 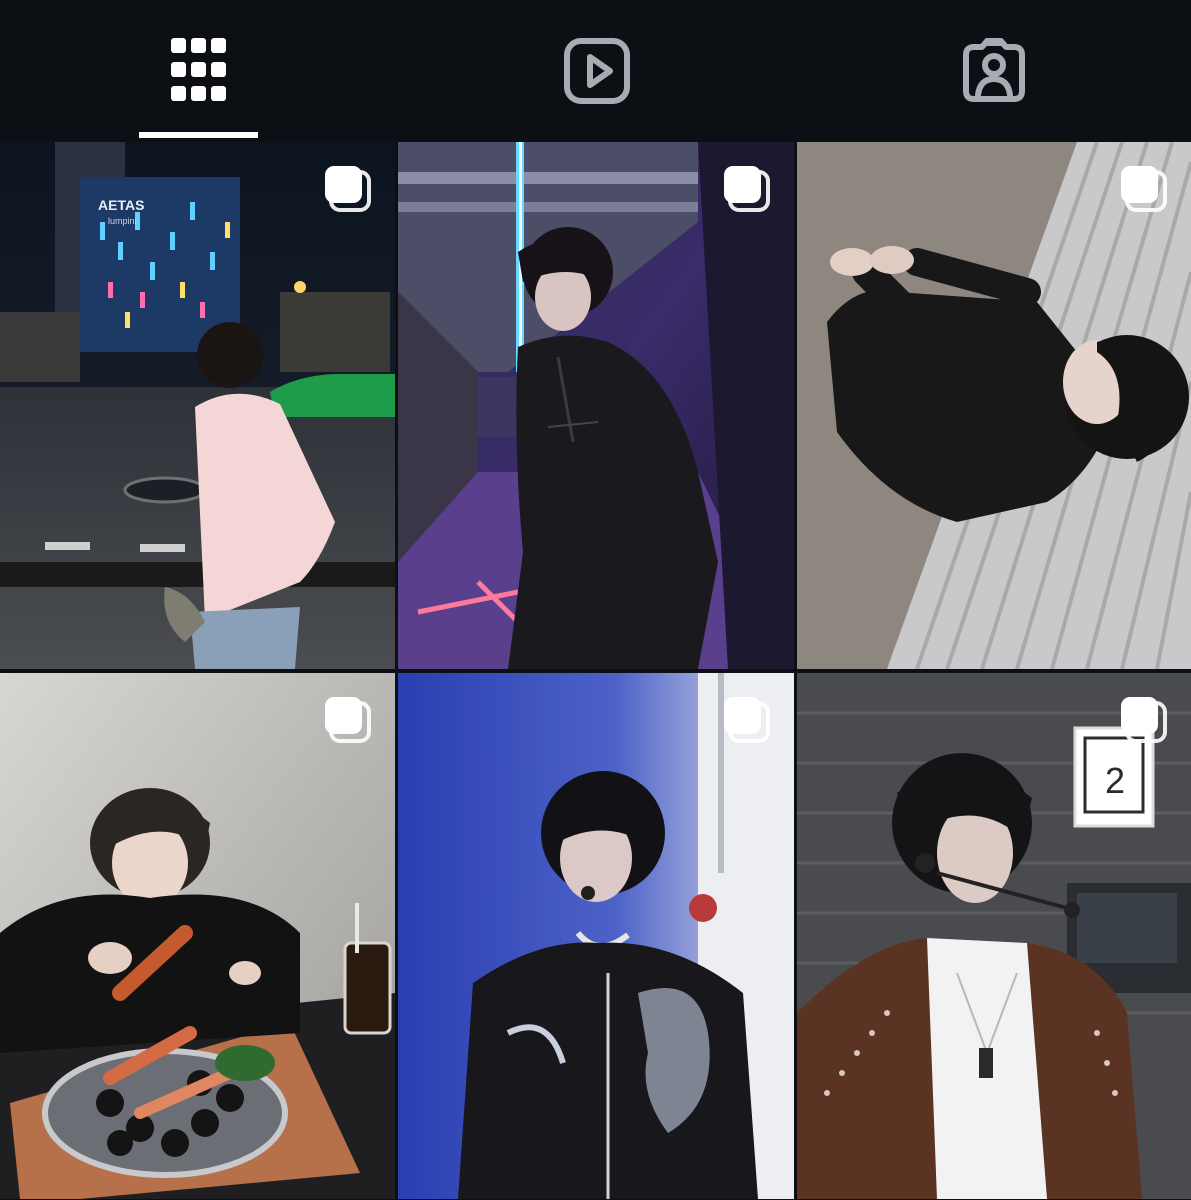 I want to click on tab-reels, so click(x=597, y=71).